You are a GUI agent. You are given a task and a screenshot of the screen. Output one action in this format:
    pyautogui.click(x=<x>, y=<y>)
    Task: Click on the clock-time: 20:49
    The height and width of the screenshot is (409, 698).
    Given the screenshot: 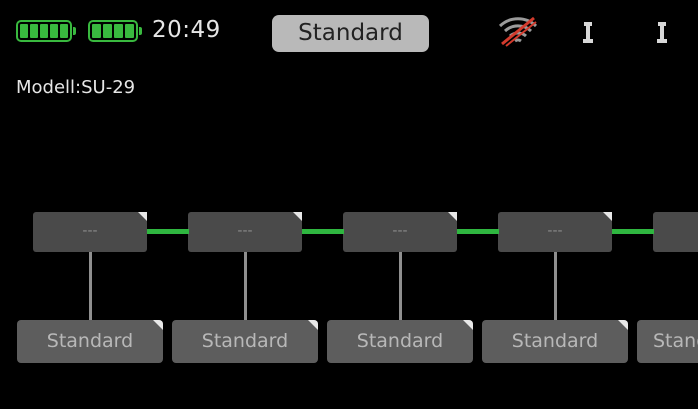 What is the action you would take?
    pyautogui.click(x=186, y=30)
    